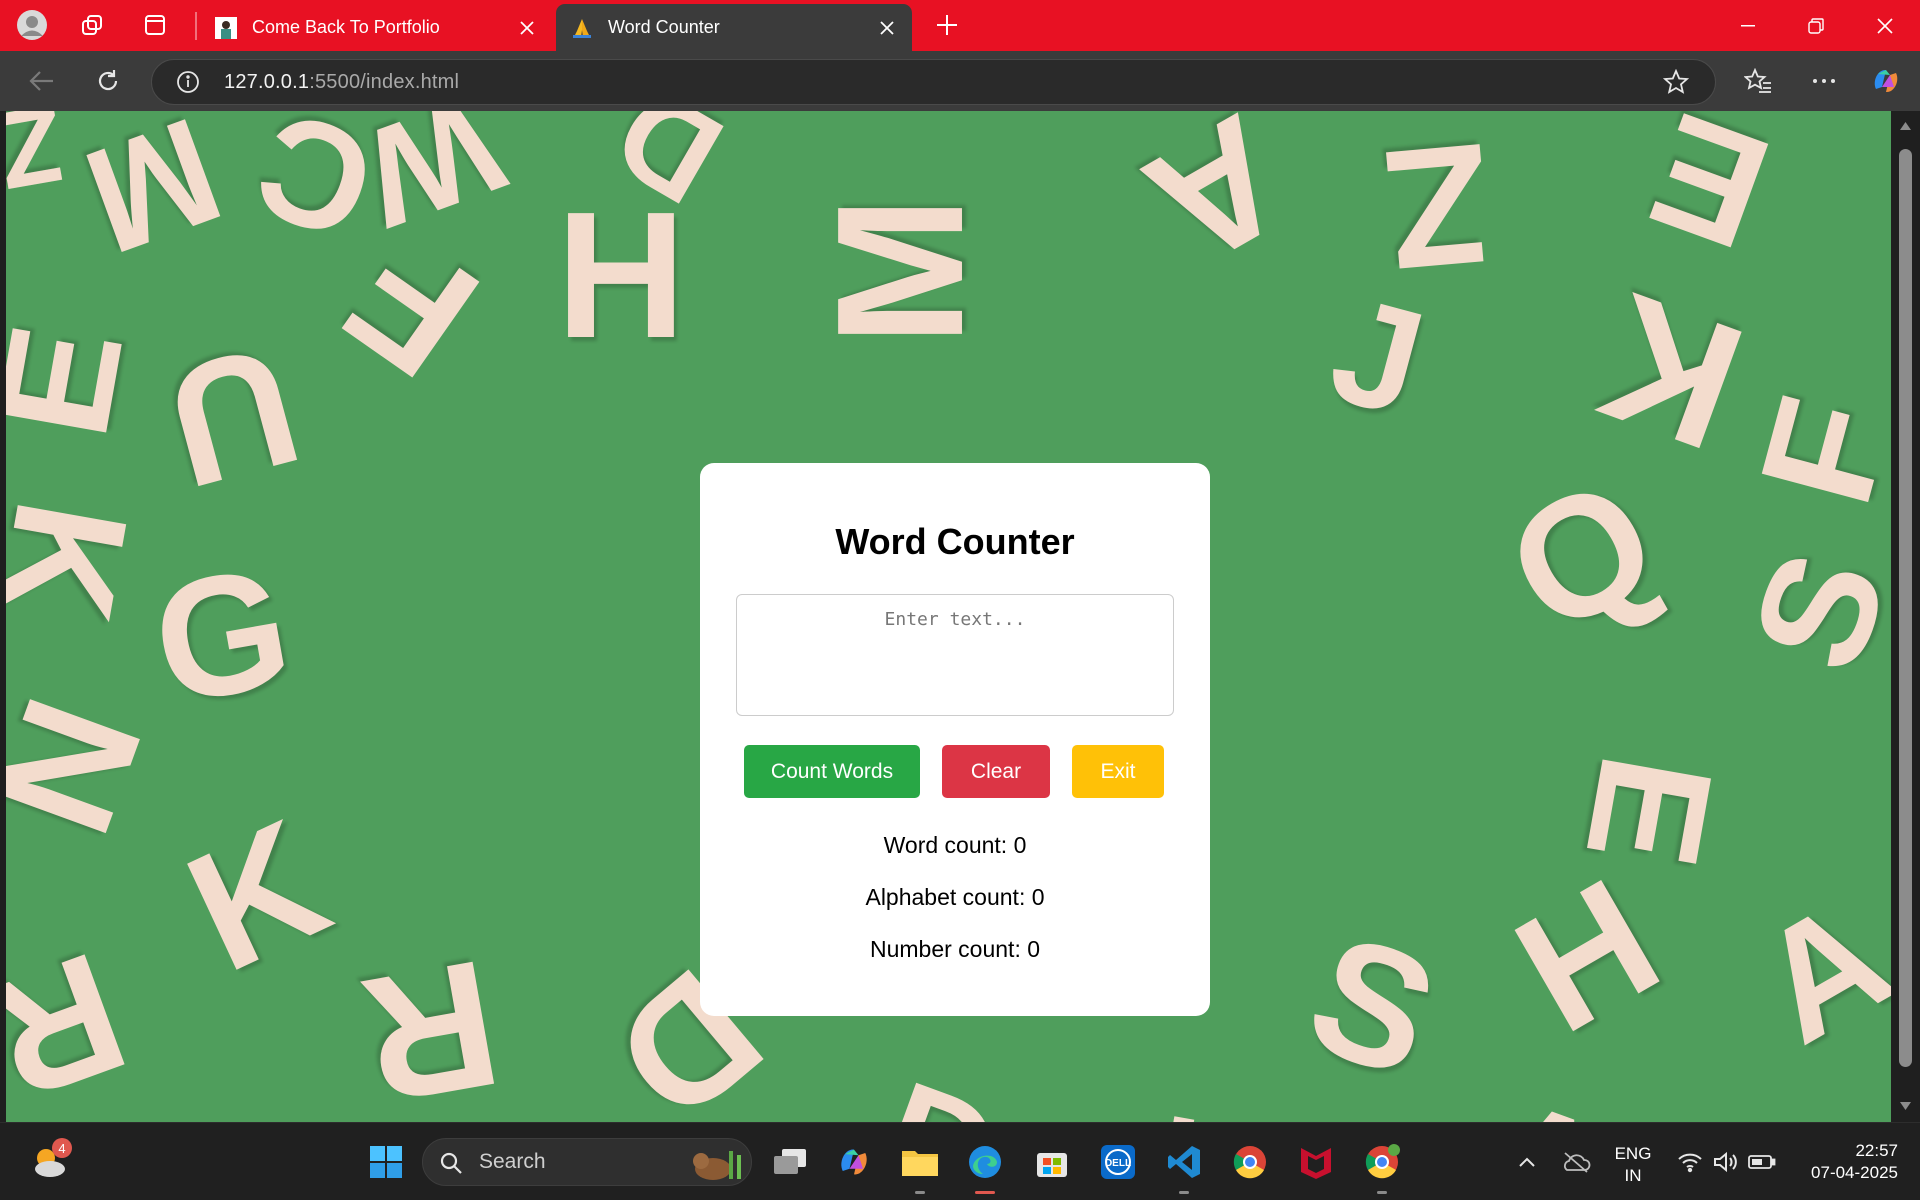  Describe the element at coordinates (1377, 356) in the screenshot. I see `background-letter: J` at that location.